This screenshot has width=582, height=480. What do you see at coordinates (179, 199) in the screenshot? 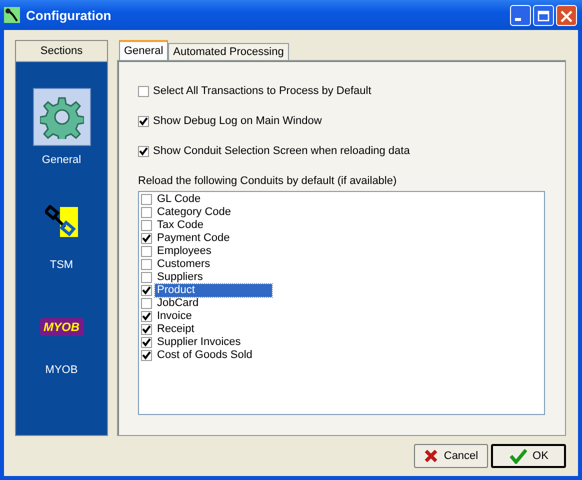
I see `list-item: GL Code` at bounding box center [179, 199].